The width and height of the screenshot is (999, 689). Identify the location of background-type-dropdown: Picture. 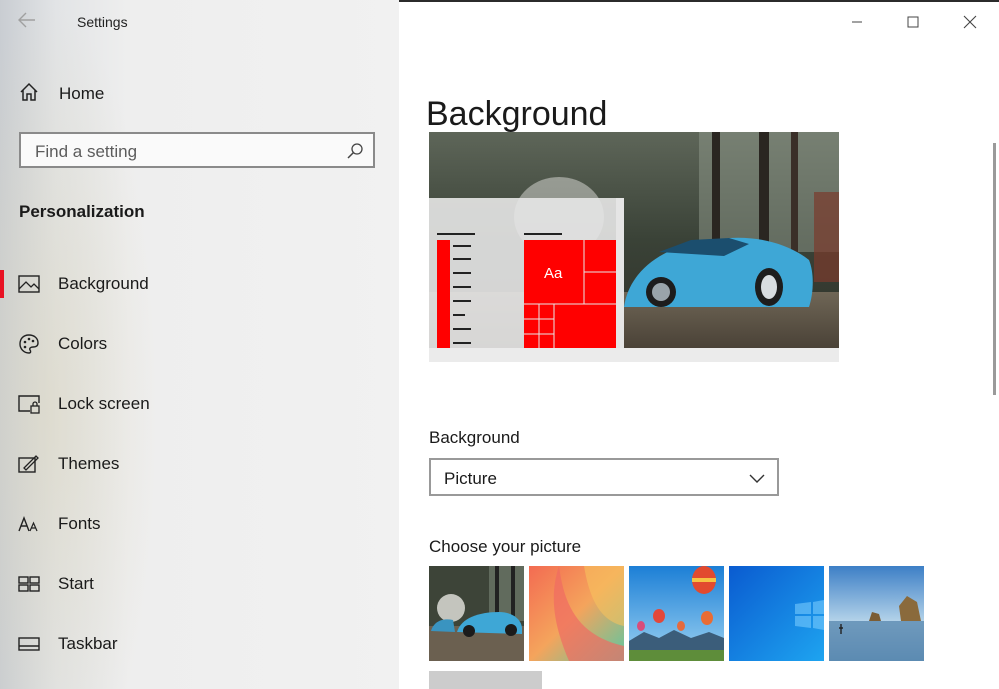
(604, 477).